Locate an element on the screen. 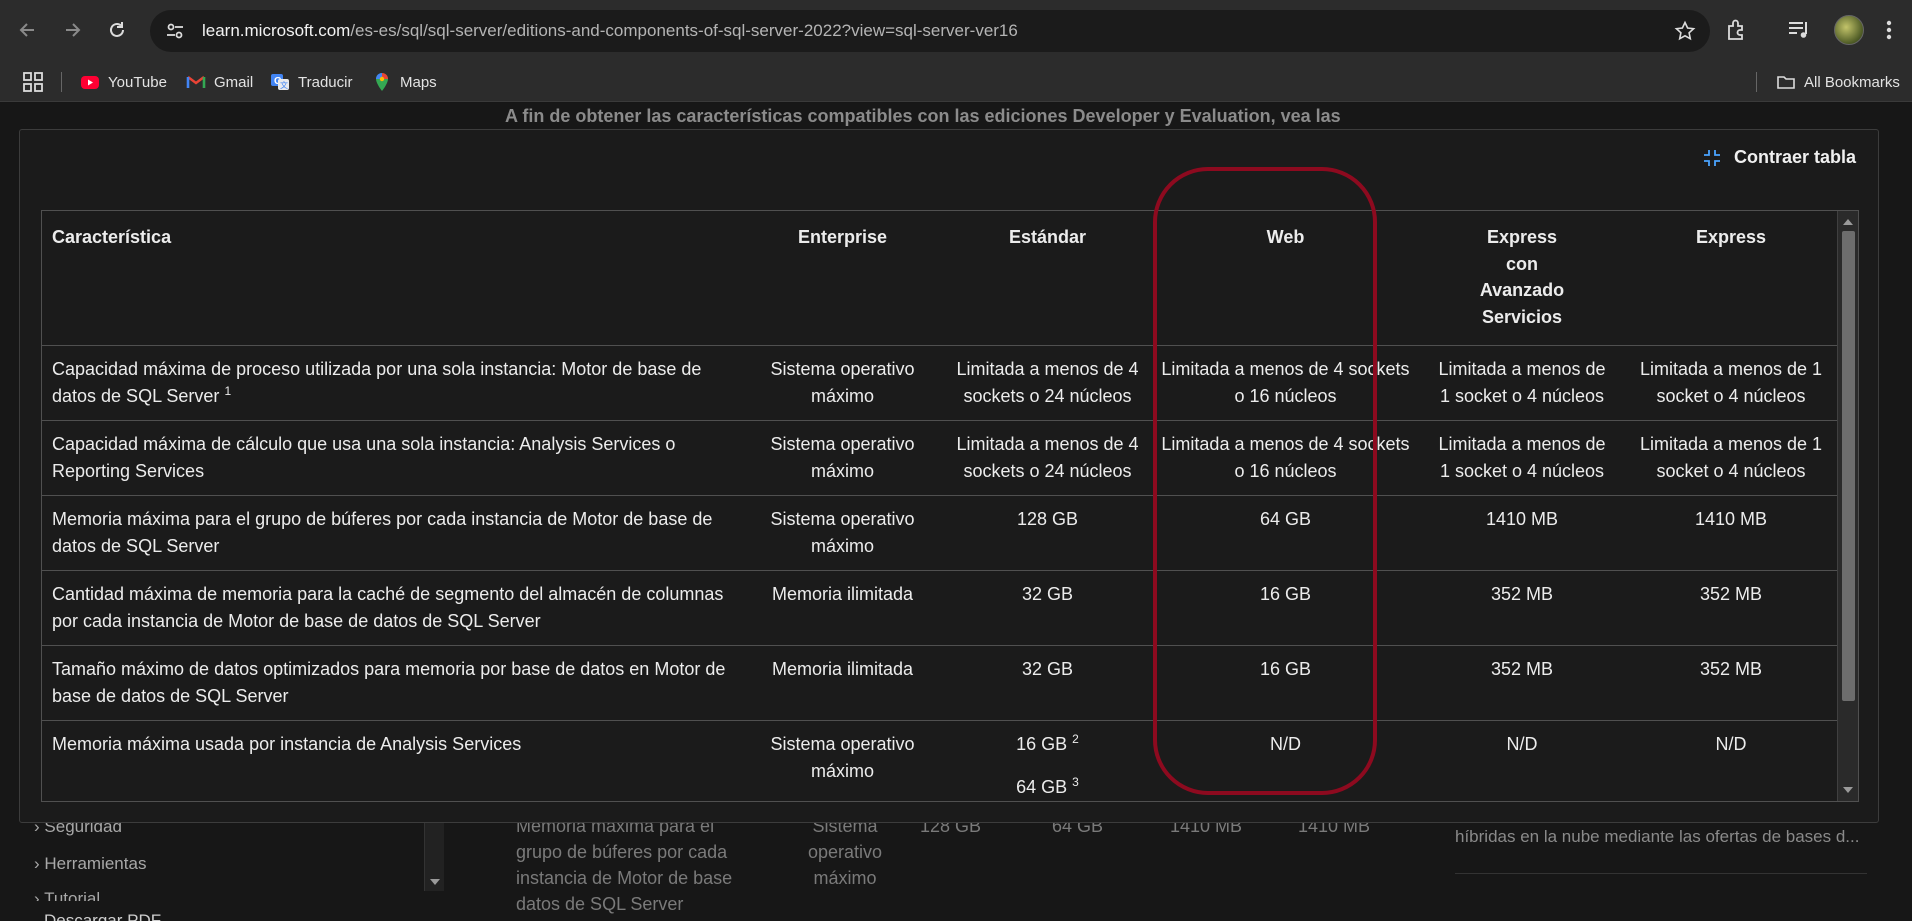 This screenshot has height=921, width=1912. header-line: Servicios is located at coordinates (1522, 316).